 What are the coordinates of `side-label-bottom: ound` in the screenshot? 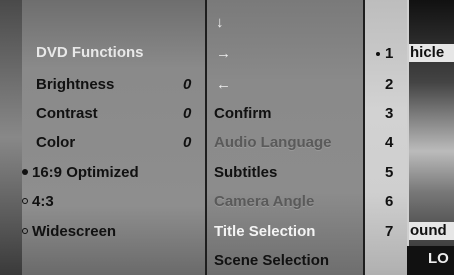 It's located at (428, 230).